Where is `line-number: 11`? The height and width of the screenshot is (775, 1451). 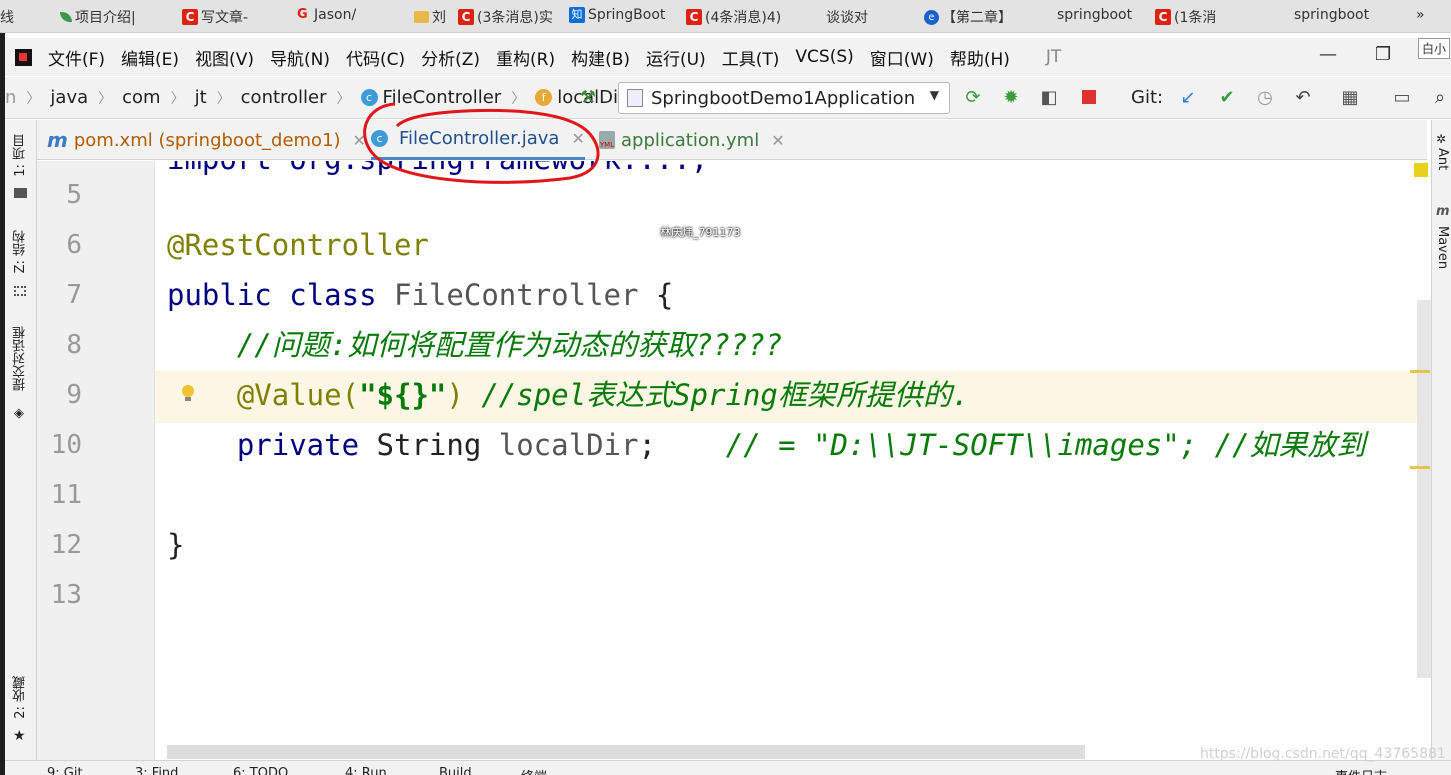
line-number: 11 is located at coordinates (66, 495).